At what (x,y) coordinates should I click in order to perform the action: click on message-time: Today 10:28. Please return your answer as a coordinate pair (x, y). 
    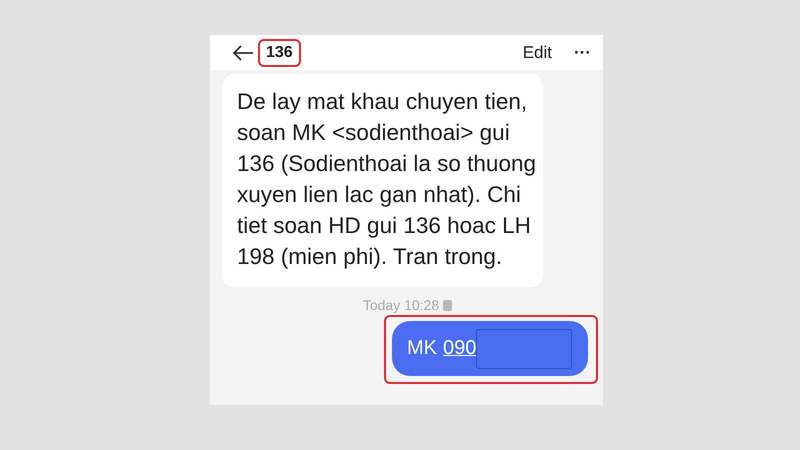
    Looking at the image, I should click on (401, 305).